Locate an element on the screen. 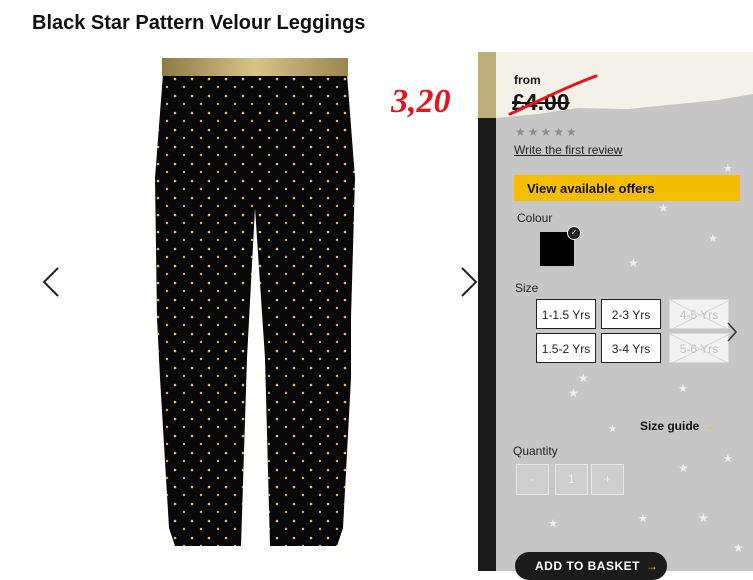 This screenshot has width=753, height=580. quantity-decrease-button: - is located at coordinates (532, 479).